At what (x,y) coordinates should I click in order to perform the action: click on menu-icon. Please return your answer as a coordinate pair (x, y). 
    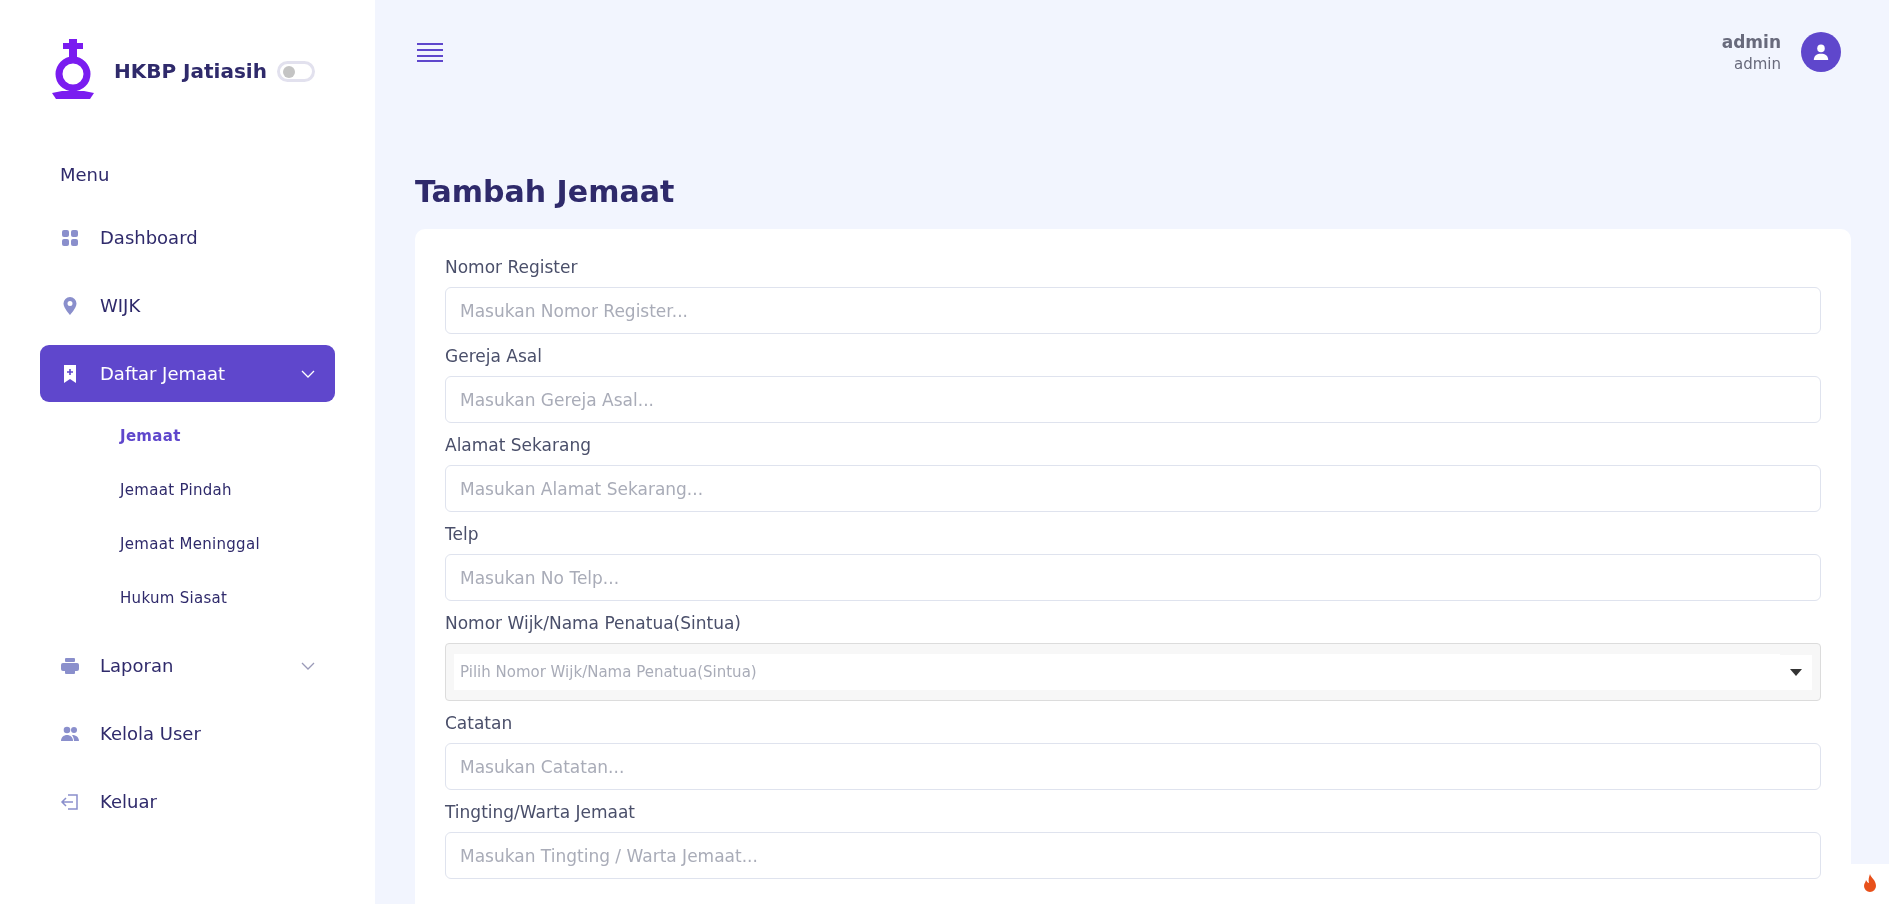
    Looking at the image, I should click on (430, 52).